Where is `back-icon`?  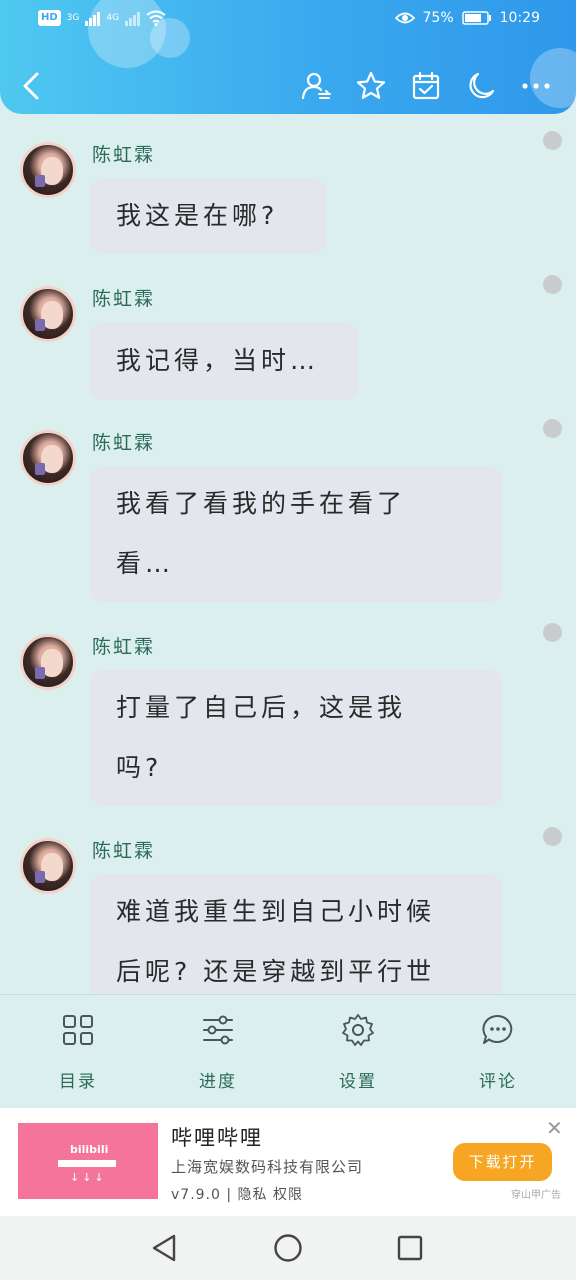 back-icon is located at coordinates (31, 86).